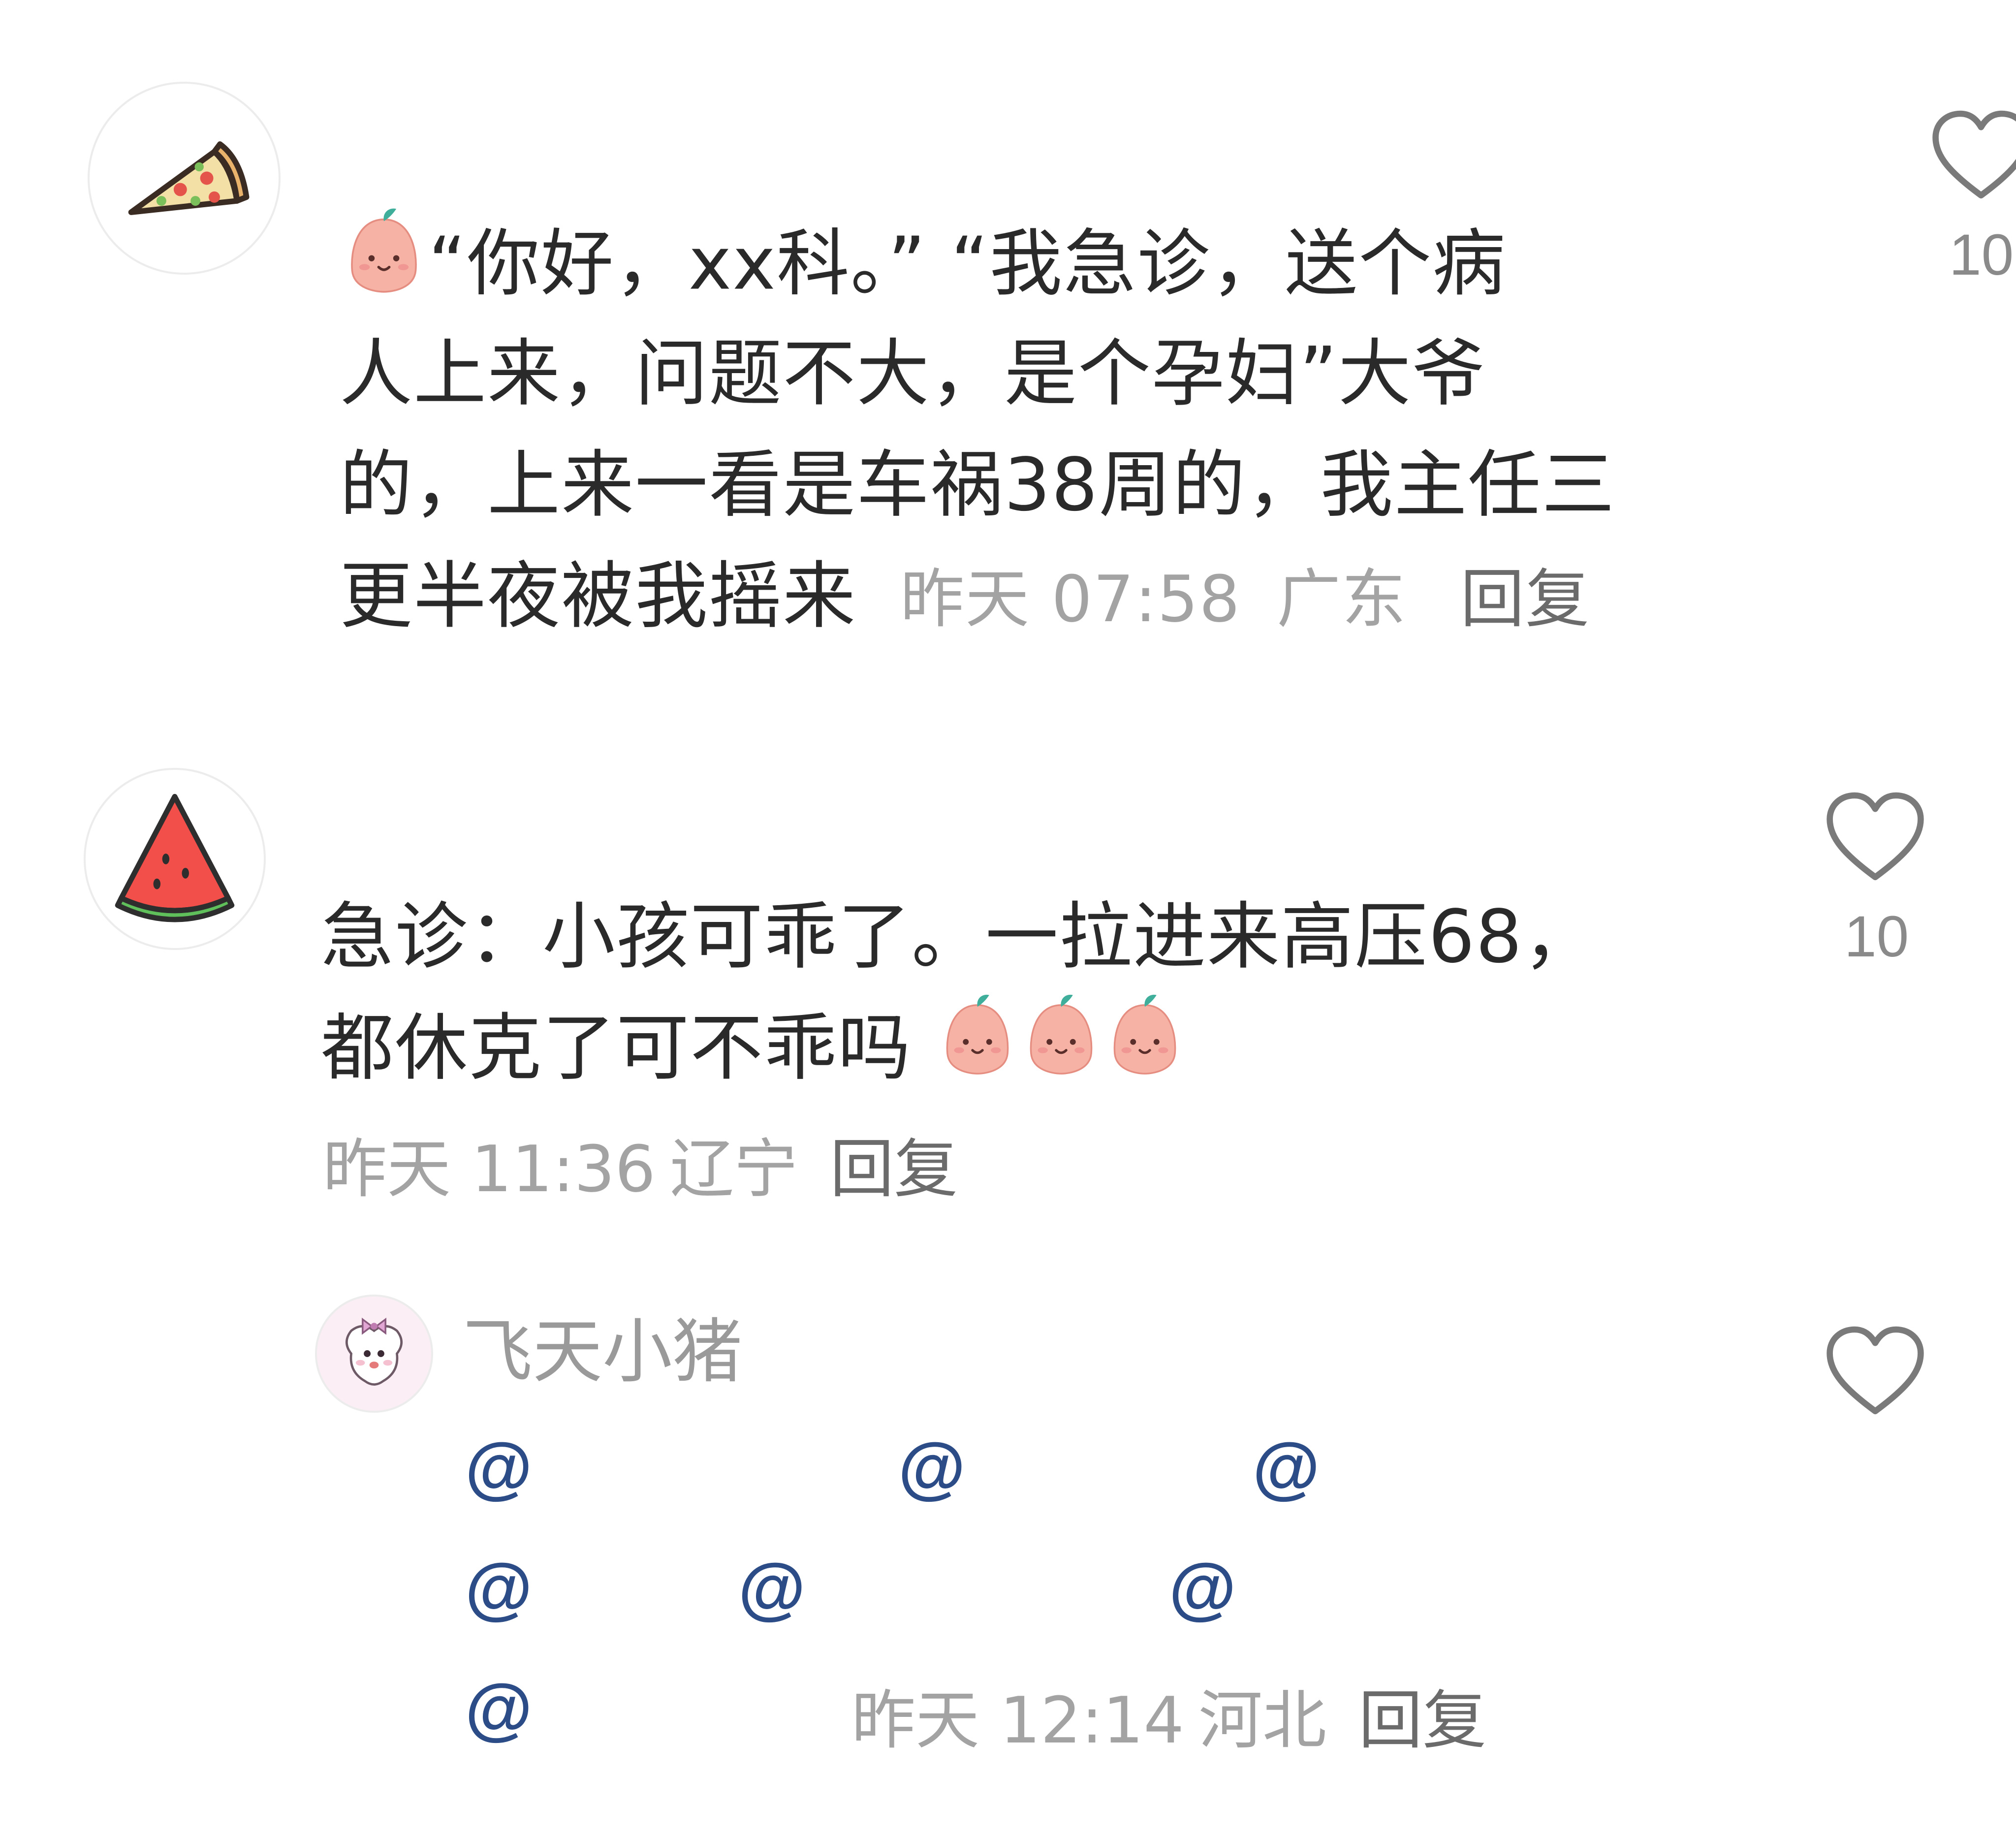  I want to click on comment-line: 都休克了可不乖吗, so click(616, 1048).